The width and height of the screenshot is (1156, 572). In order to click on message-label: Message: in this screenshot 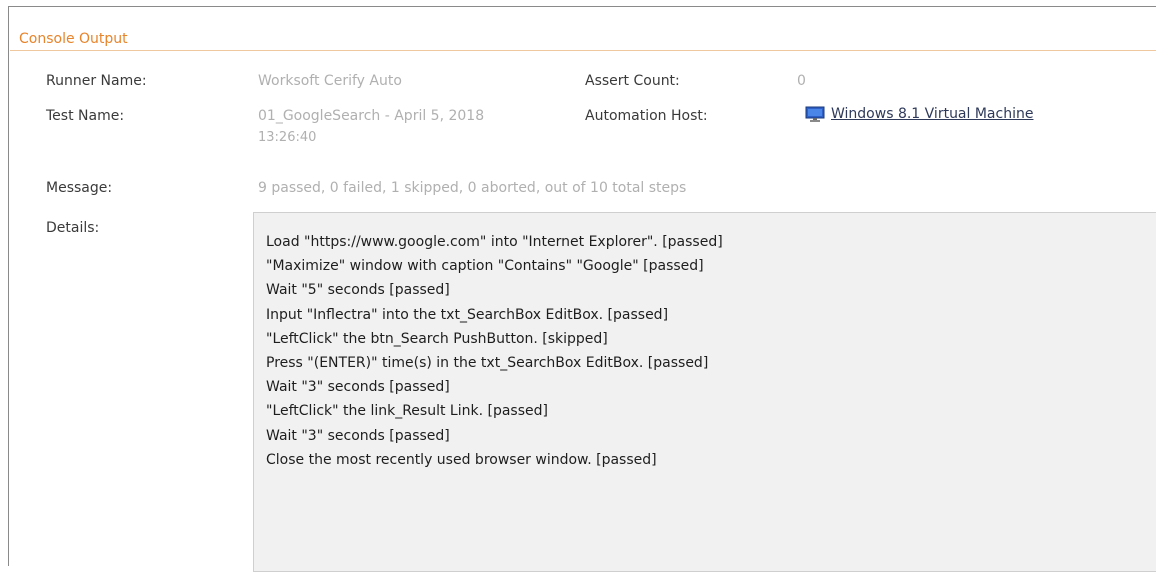, I will do `click(79, 188)`.